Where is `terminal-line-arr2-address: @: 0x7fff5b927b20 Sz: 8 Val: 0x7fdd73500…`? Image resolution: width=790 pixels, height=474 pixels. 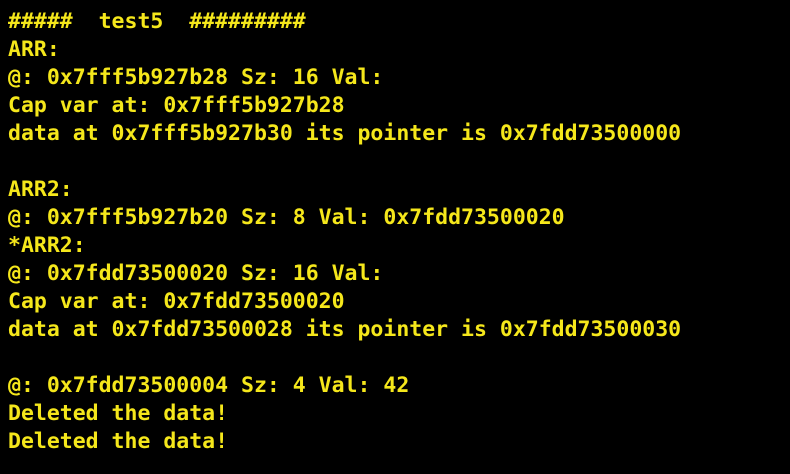 terminal-line-arr2-address: @: 0x7fff5b927b20 Sz: 8 Val: 0x7fdd73500… is located at coordinates (286, 217).